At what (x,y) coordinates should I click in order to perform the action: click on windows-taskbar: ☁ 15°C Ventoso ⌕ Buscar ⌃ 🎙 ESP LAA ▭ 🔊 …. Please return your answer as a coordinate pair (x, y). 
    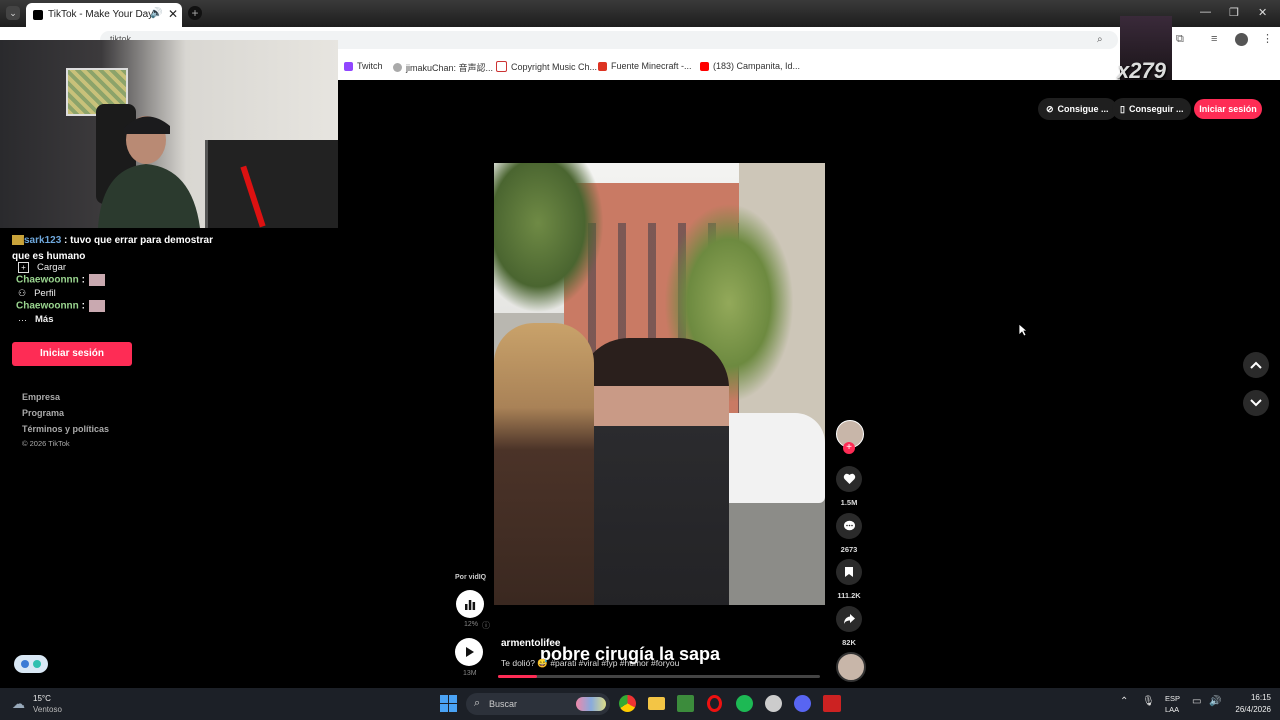
    Looking at the image, I should click on (640, 704).